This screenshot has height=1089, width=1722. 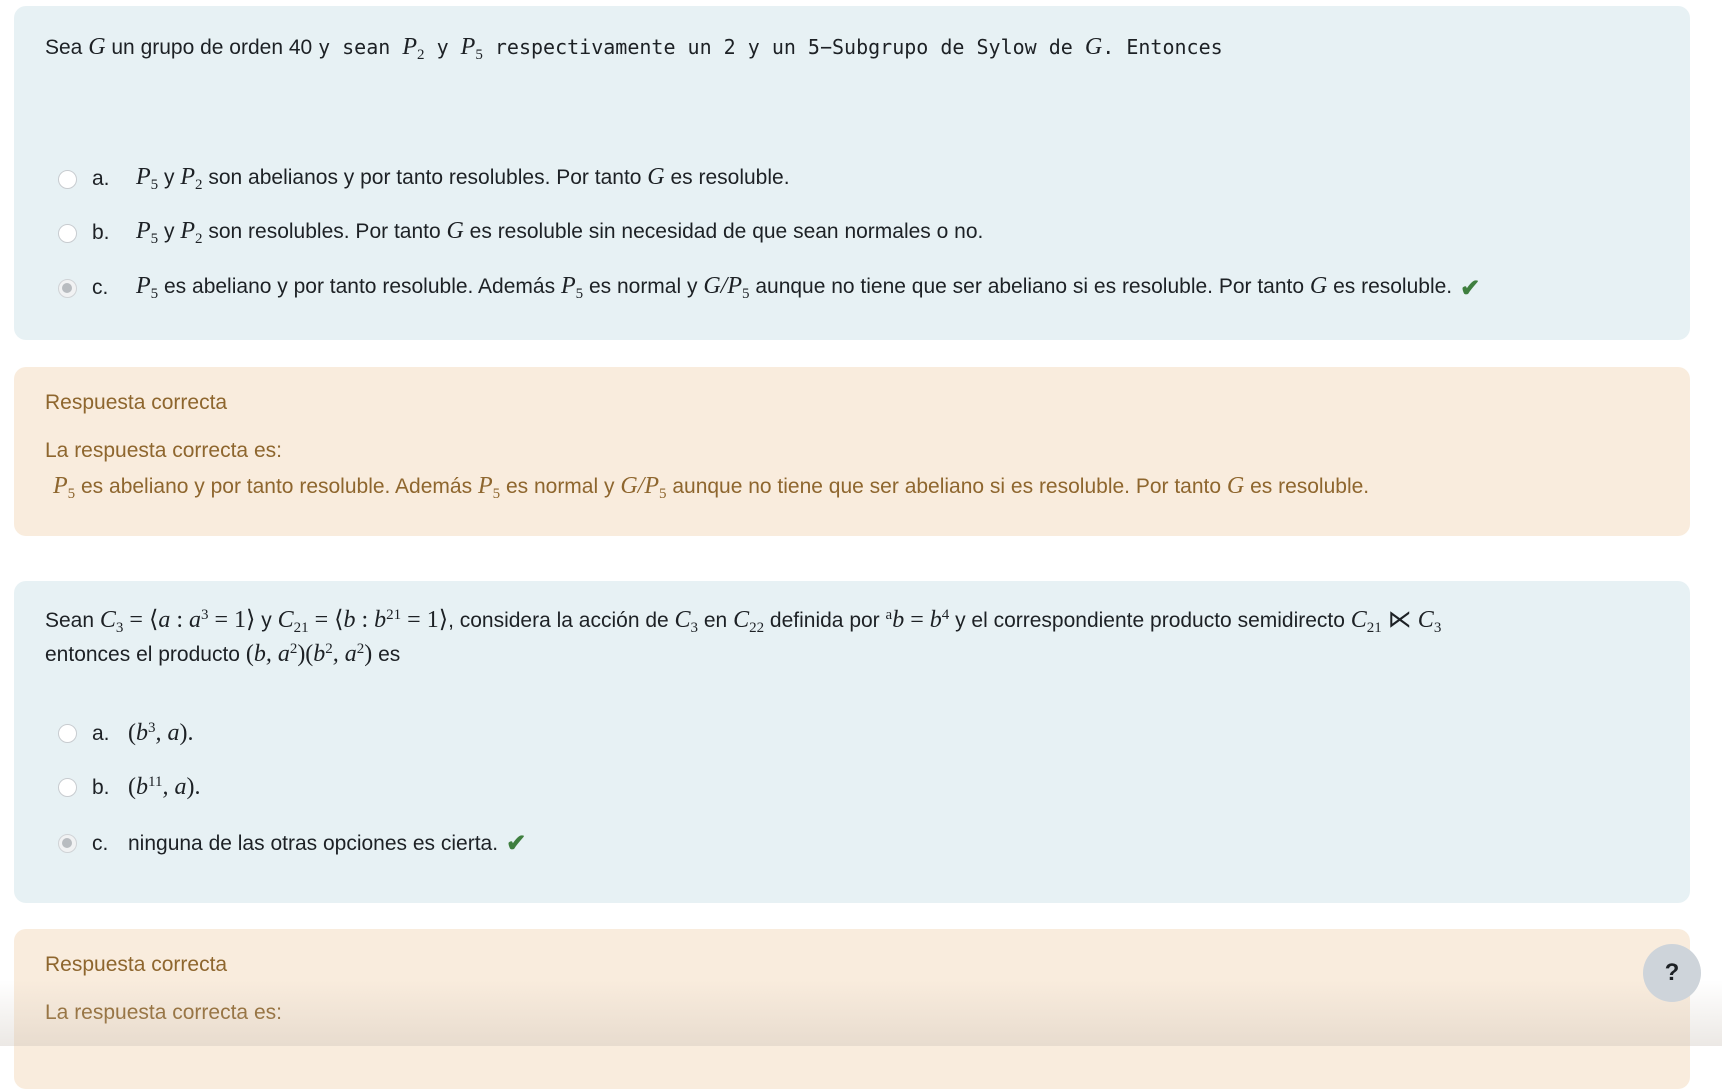 What do you see at coordinates (72, 620) in the screenshot?
I see `text-segment: Sean` at bounding box center [72, 620].